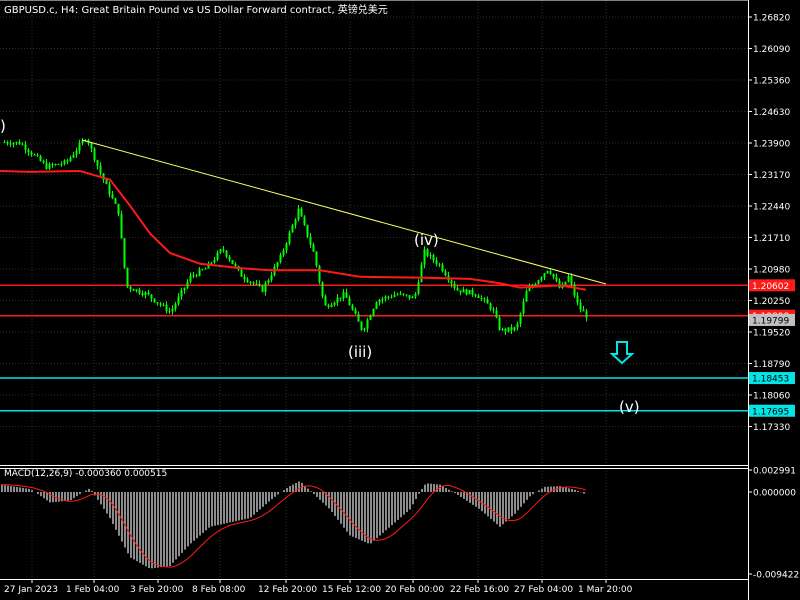  Describe the element at coordinates (774, 494) in the screenshot. I see `macd-tick-label: 0.000000` at that location.